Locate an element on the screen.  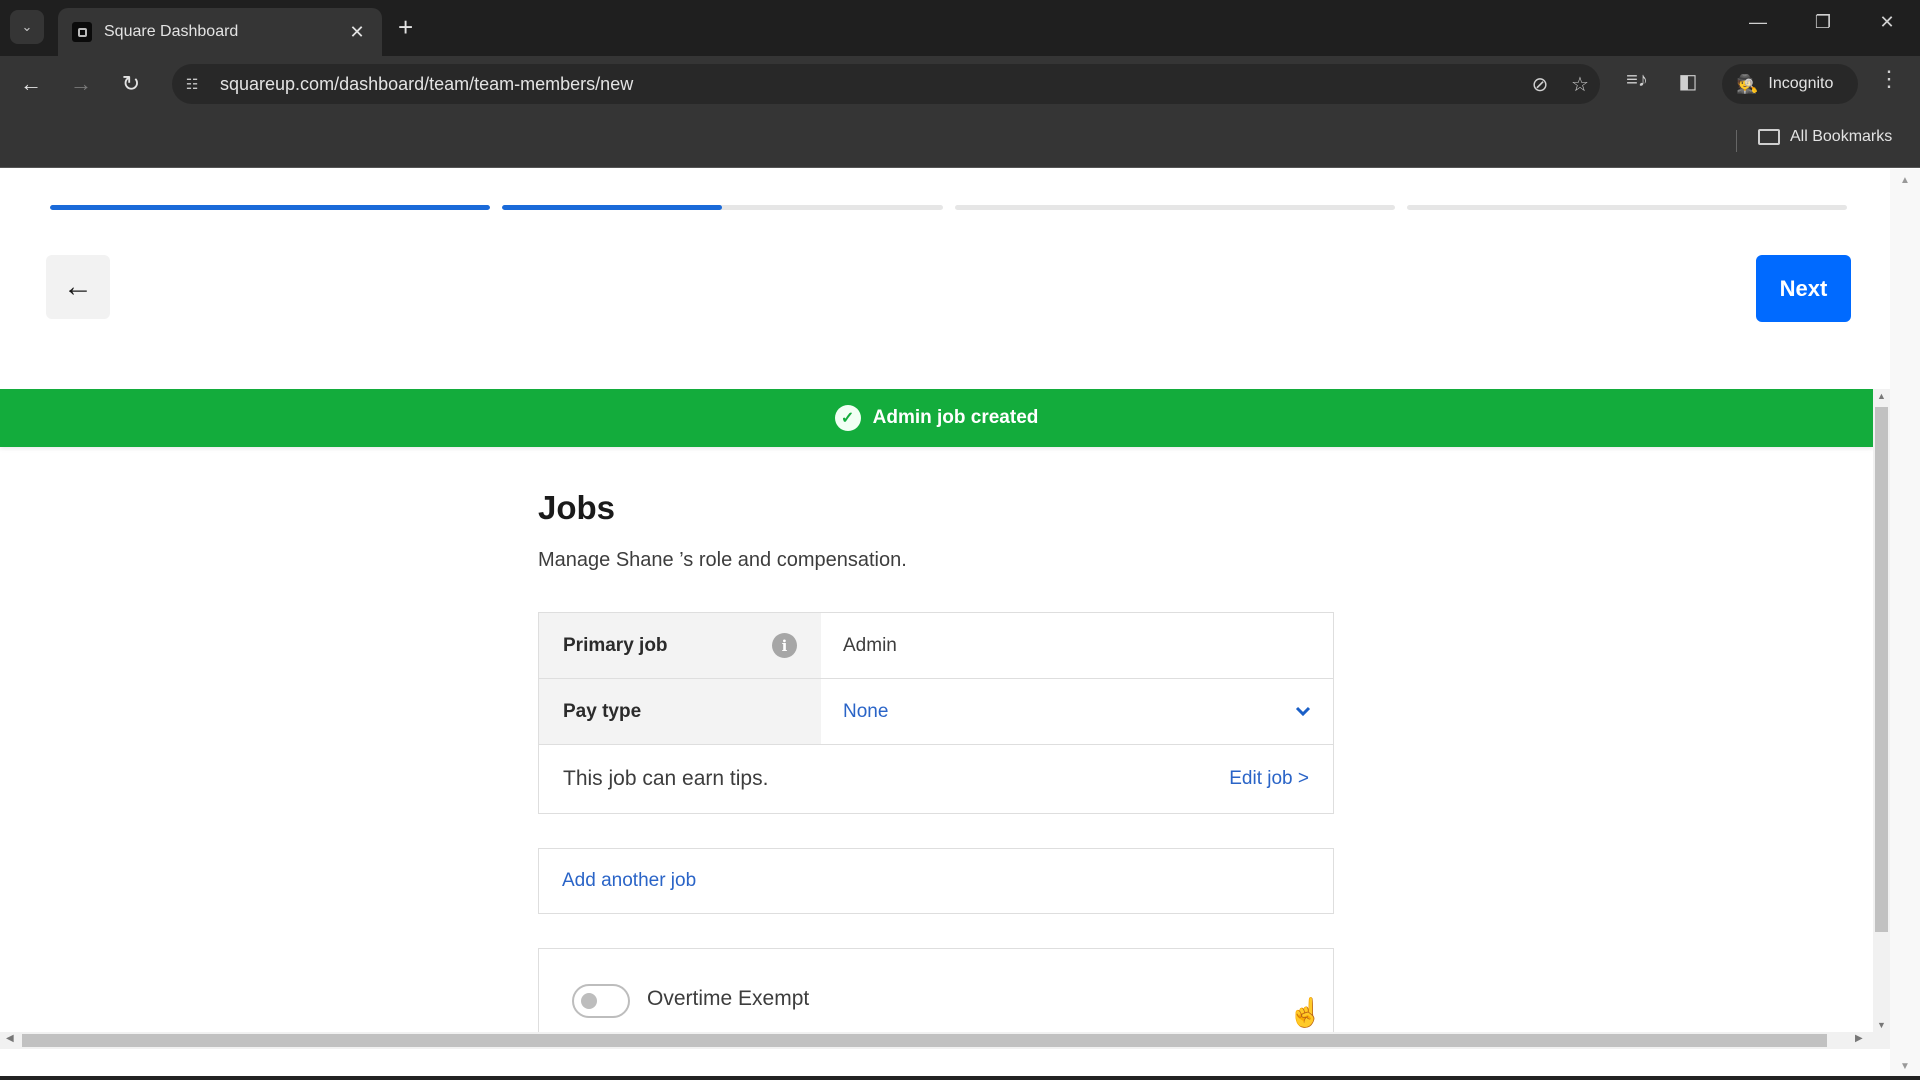
overtime-exempt-label: Overtime Exempt is located at coordinates (728, 998).